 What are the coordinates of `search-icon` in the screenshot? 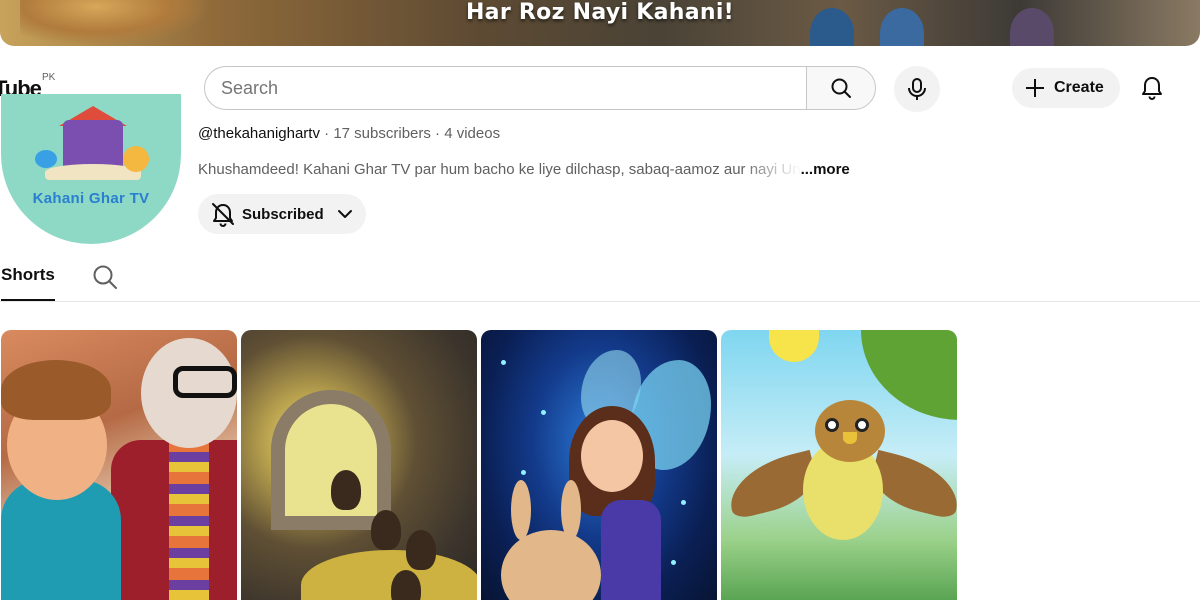 It's located at (841, 88).